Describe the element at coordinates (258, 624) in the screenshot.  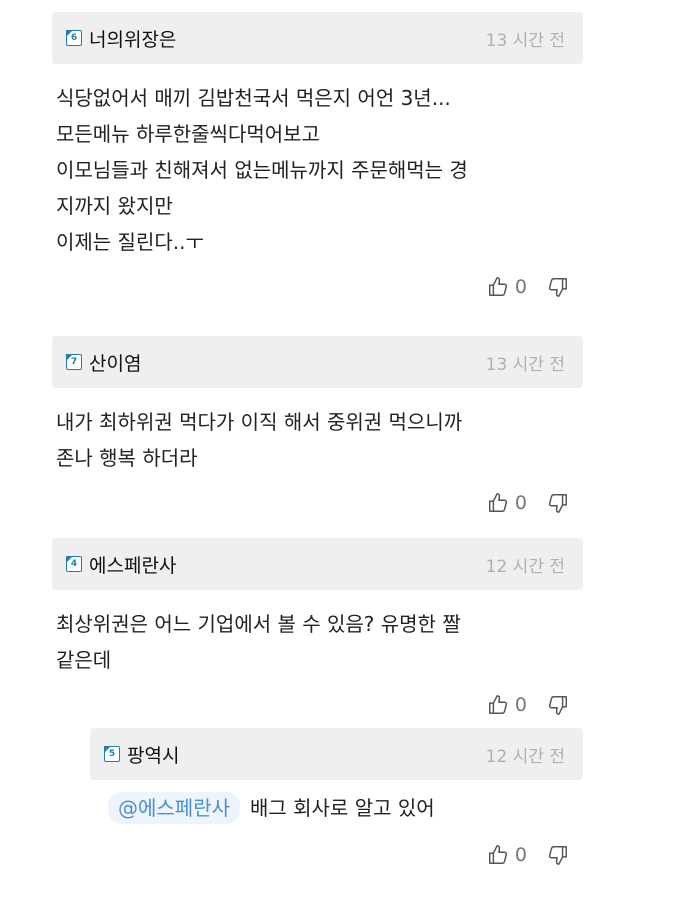
I see `comment-line: 최상위권은 어느 기업에서 볼 수 있음? 유명한 짤` at that location.